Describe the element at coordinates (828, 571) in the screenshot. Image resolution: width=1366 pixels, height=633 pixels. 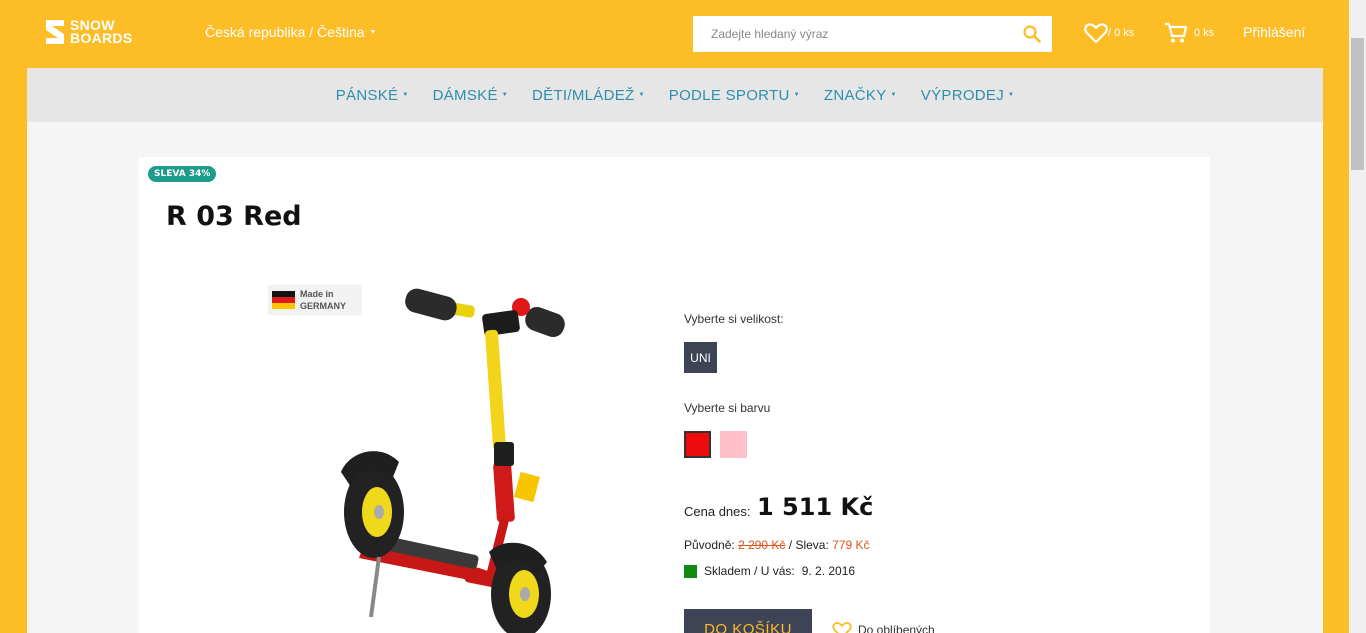
I see `stock-date: 9. 2. 2016` at that location.